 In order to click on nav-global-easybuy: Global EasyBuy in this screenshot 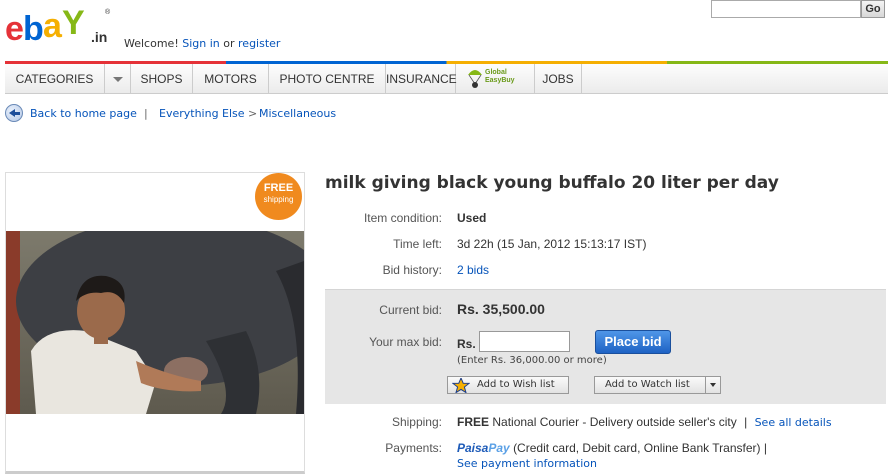, I will do `click(496, 79)`.